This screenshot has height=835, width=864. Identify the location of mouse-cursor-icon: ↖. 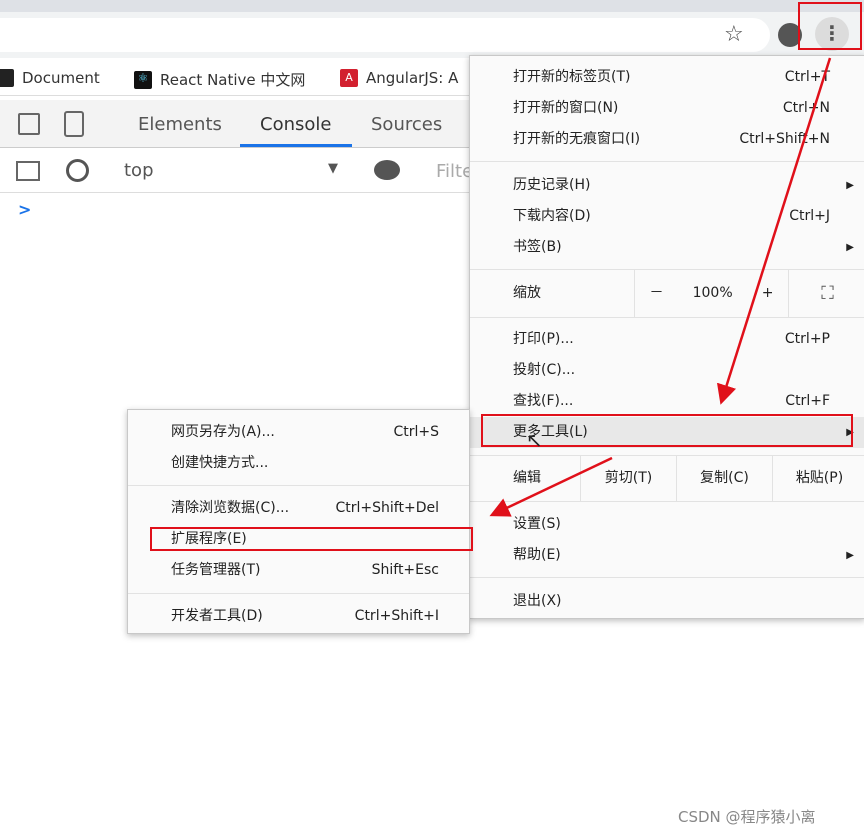
(534, 440).